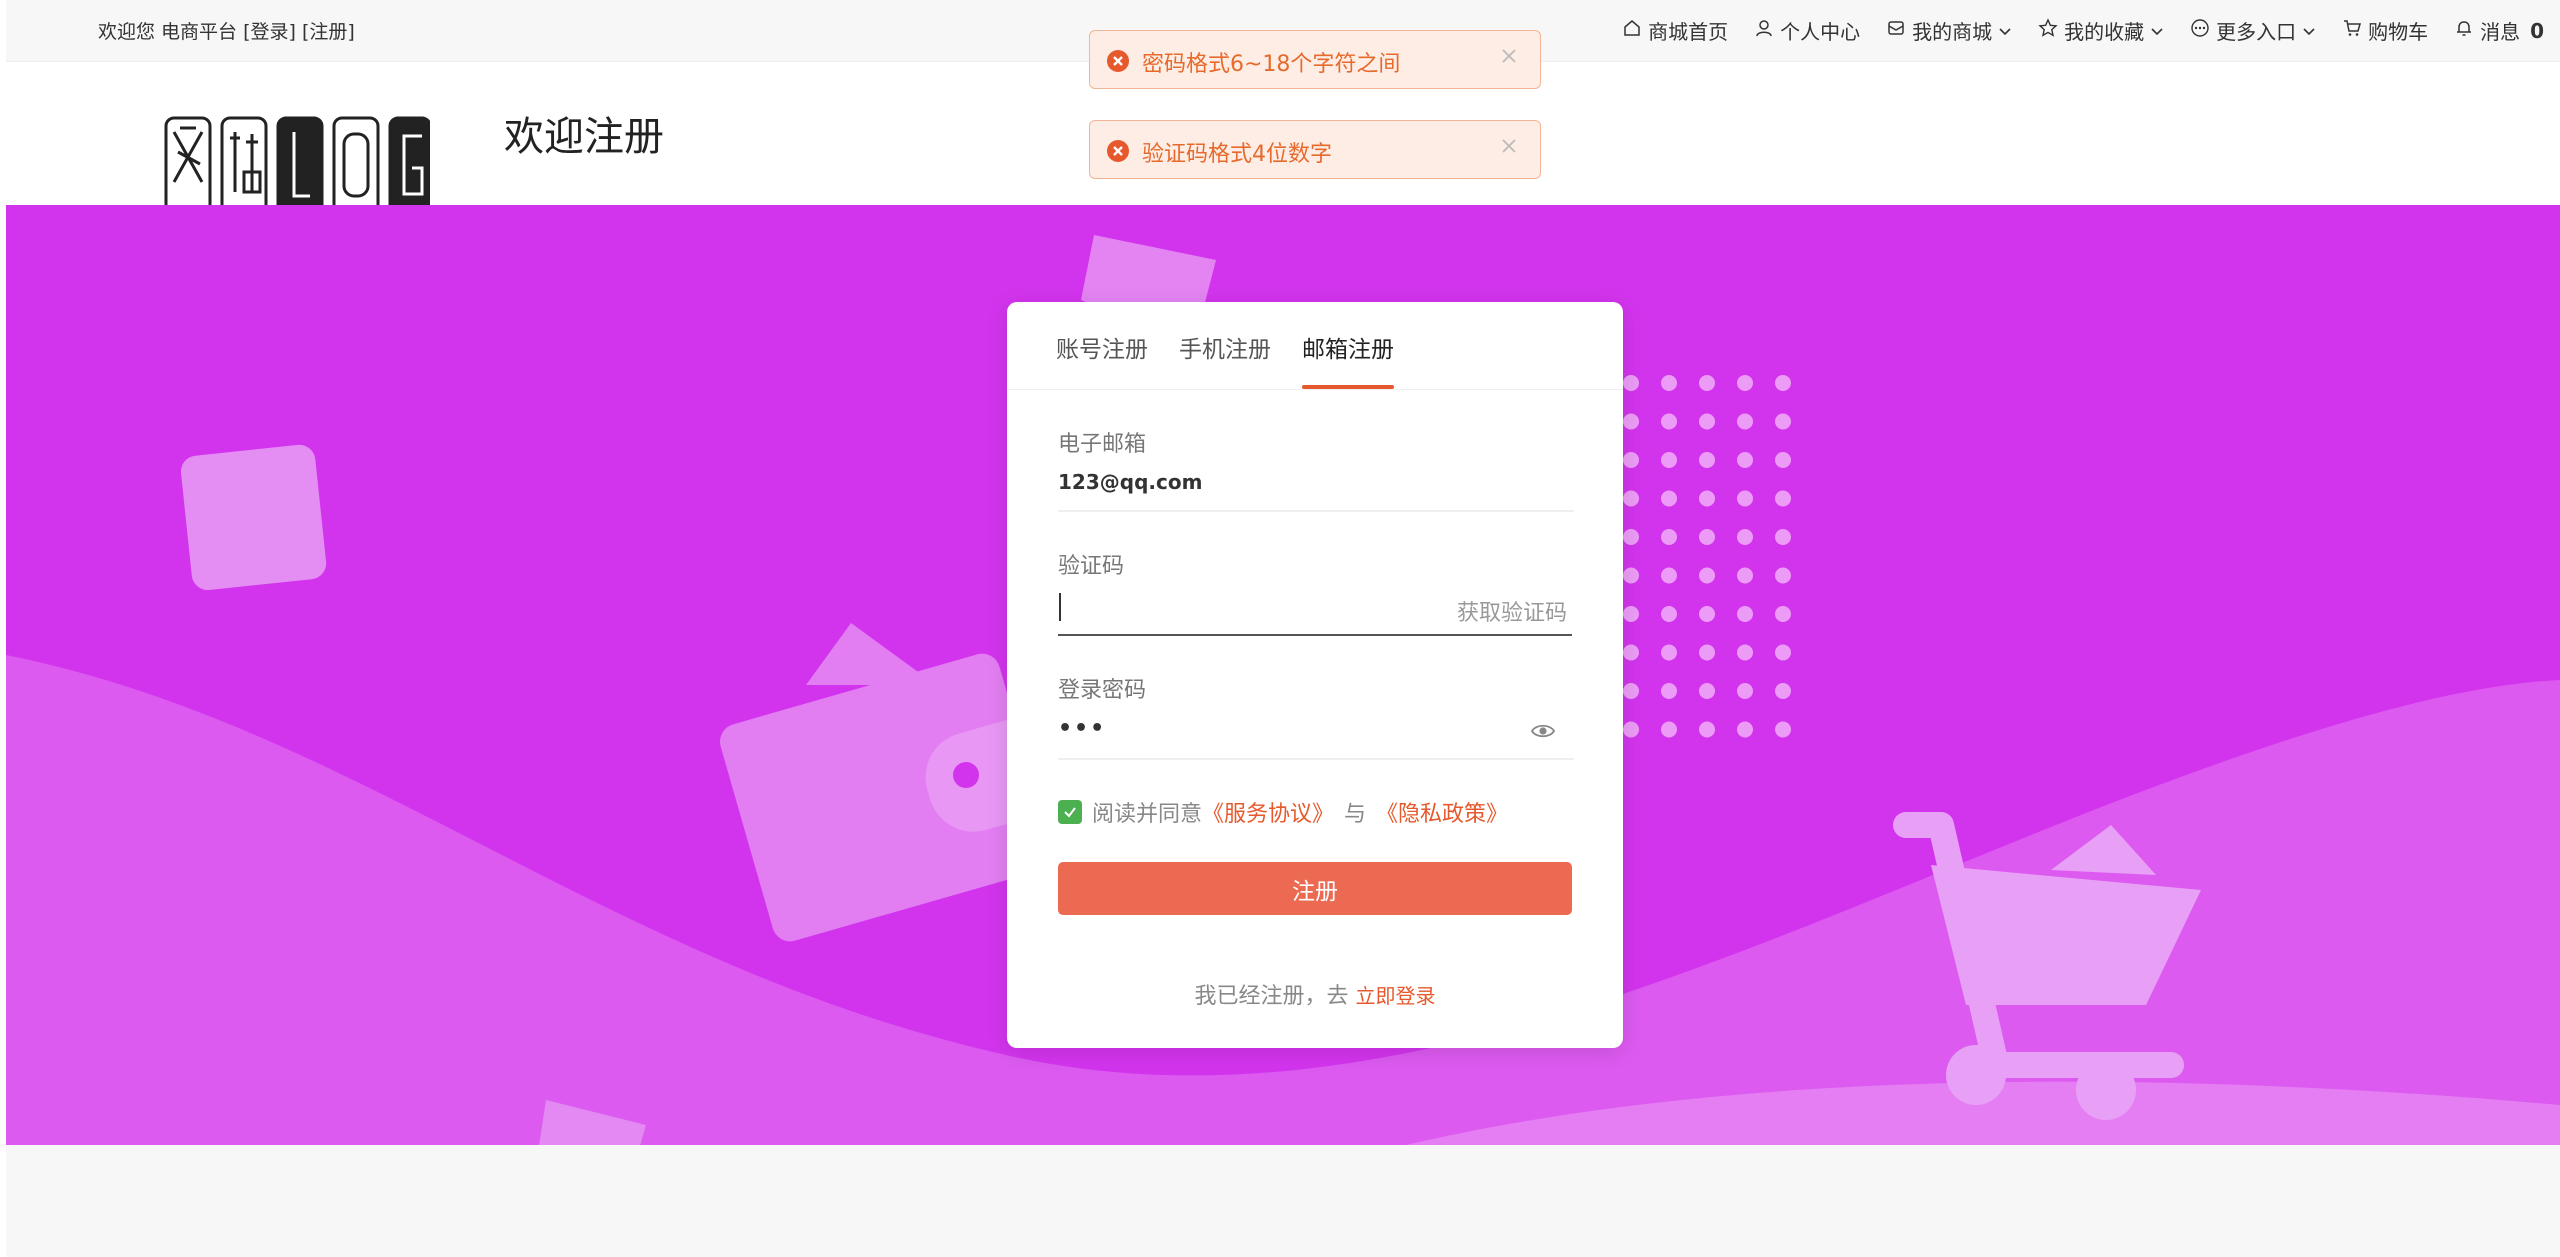 Image resolution: width=2560 pixels, height=1257 pixels. Describe the element at coordinates (1632, 30) in the screenshot. I see `home-icon` at that location.